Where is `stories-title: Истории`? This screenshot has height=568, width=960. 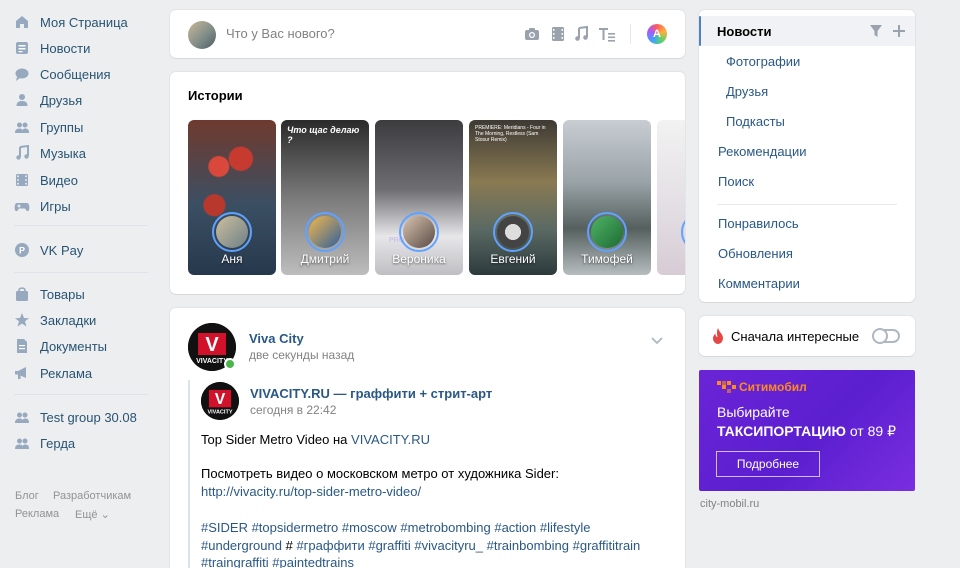
stories-title: Истории is located at coordinates (215, 95).